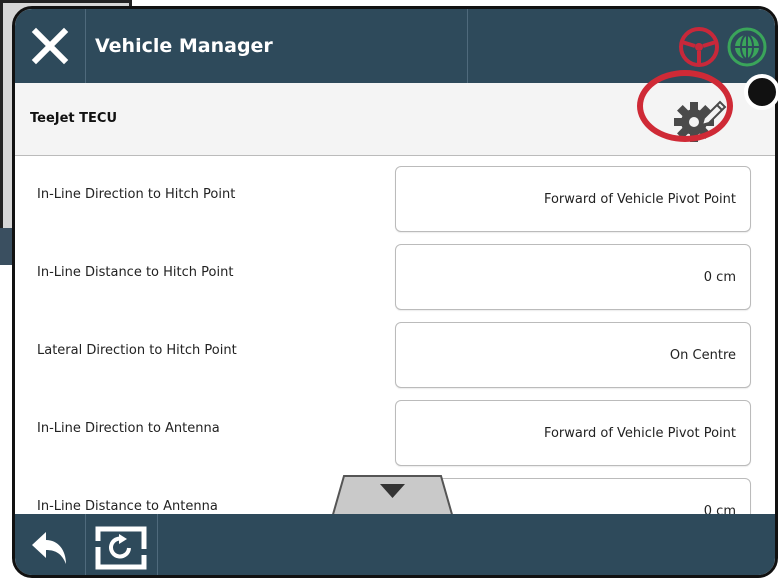 The height and width of the screenshot is (579, 779). What do you see at coordinates (685, 106) in the screenshot?
I see `highlight-circle` at bounding box center [685, 106].